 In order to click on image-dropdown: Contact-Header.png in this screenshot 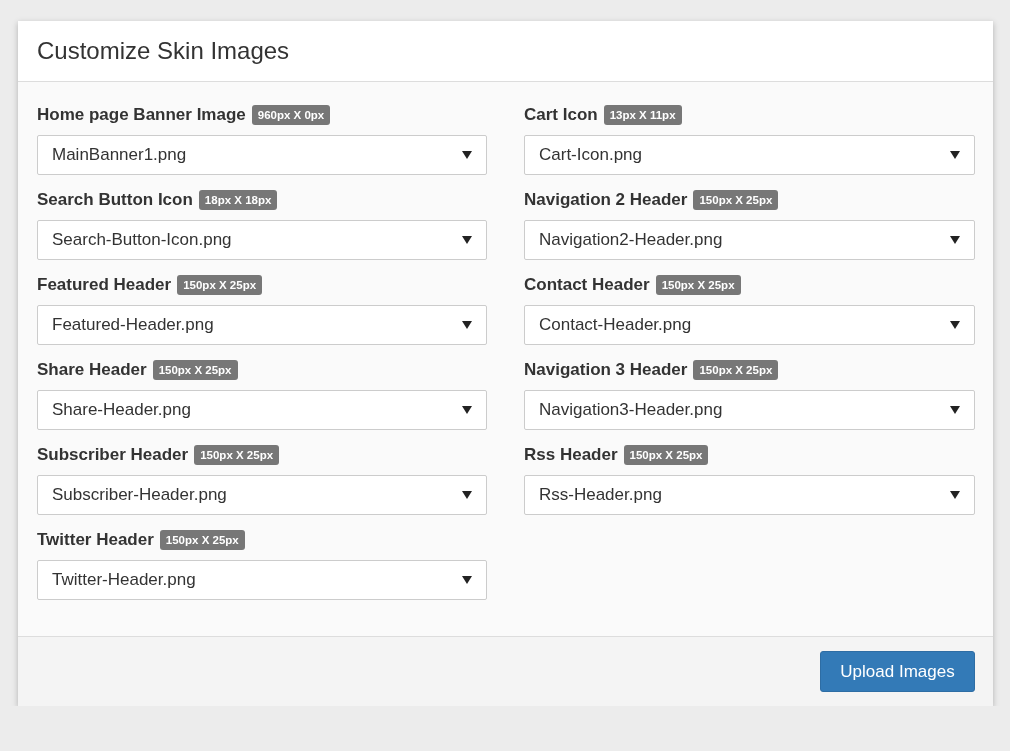, I will do `click(749, 325)`.